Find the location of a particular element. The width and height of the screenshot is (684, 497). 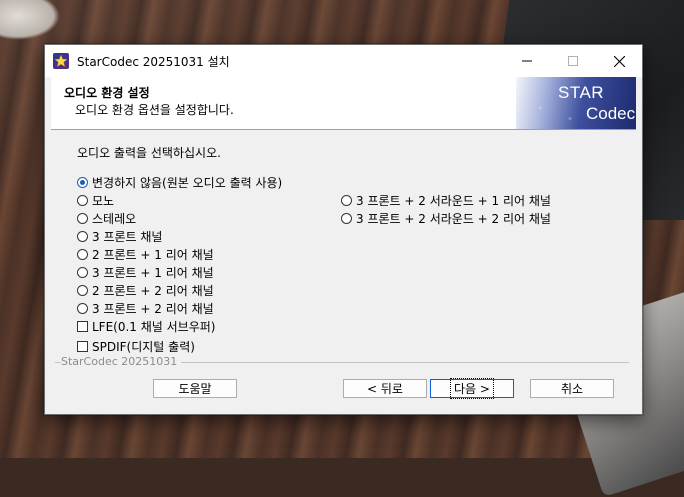

radio-label: 모노 is located at coordinates (103, 201).